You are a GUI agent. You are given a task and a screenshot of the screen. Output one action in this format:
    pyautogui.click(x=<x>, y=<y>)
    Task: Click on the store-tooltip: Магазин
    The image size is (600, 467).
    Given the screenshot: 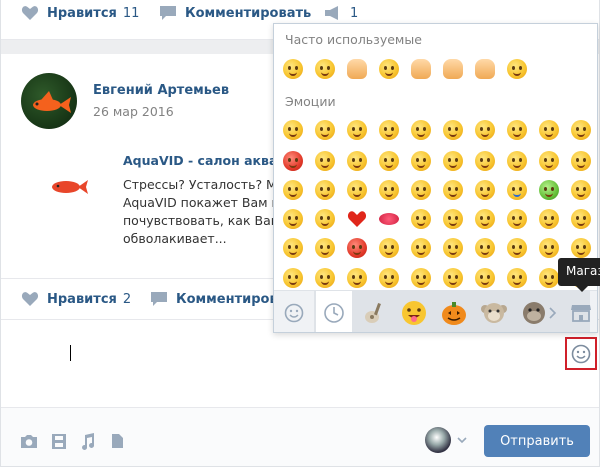 What is the action you would take?
    pyautogui.click(x=579, y=272)
    